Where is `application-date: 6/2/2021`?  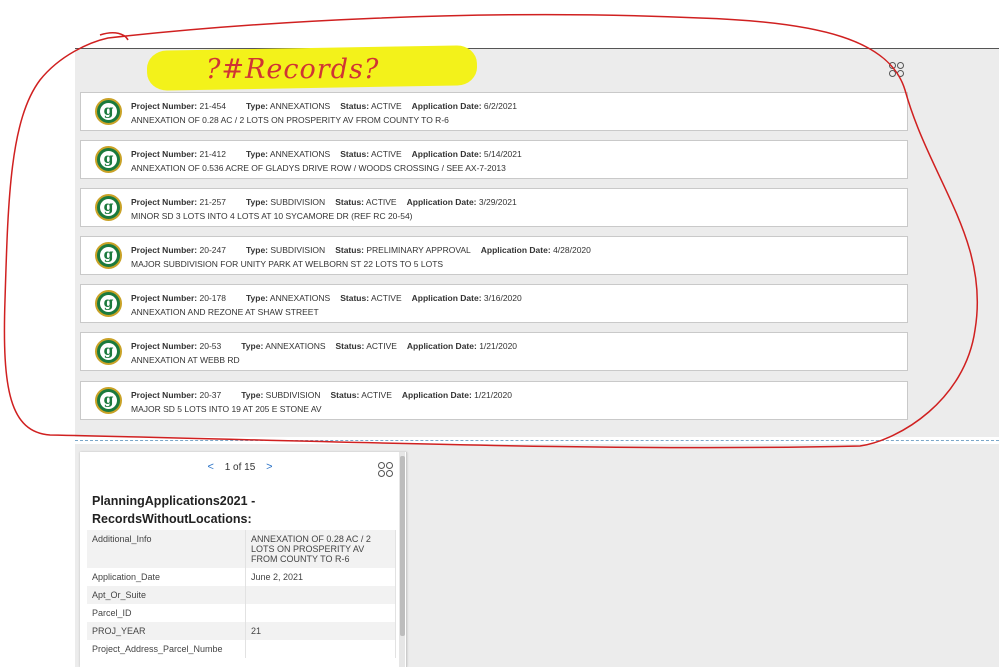 application-date: 6/2/2021 is located at coordinates (500, 106).